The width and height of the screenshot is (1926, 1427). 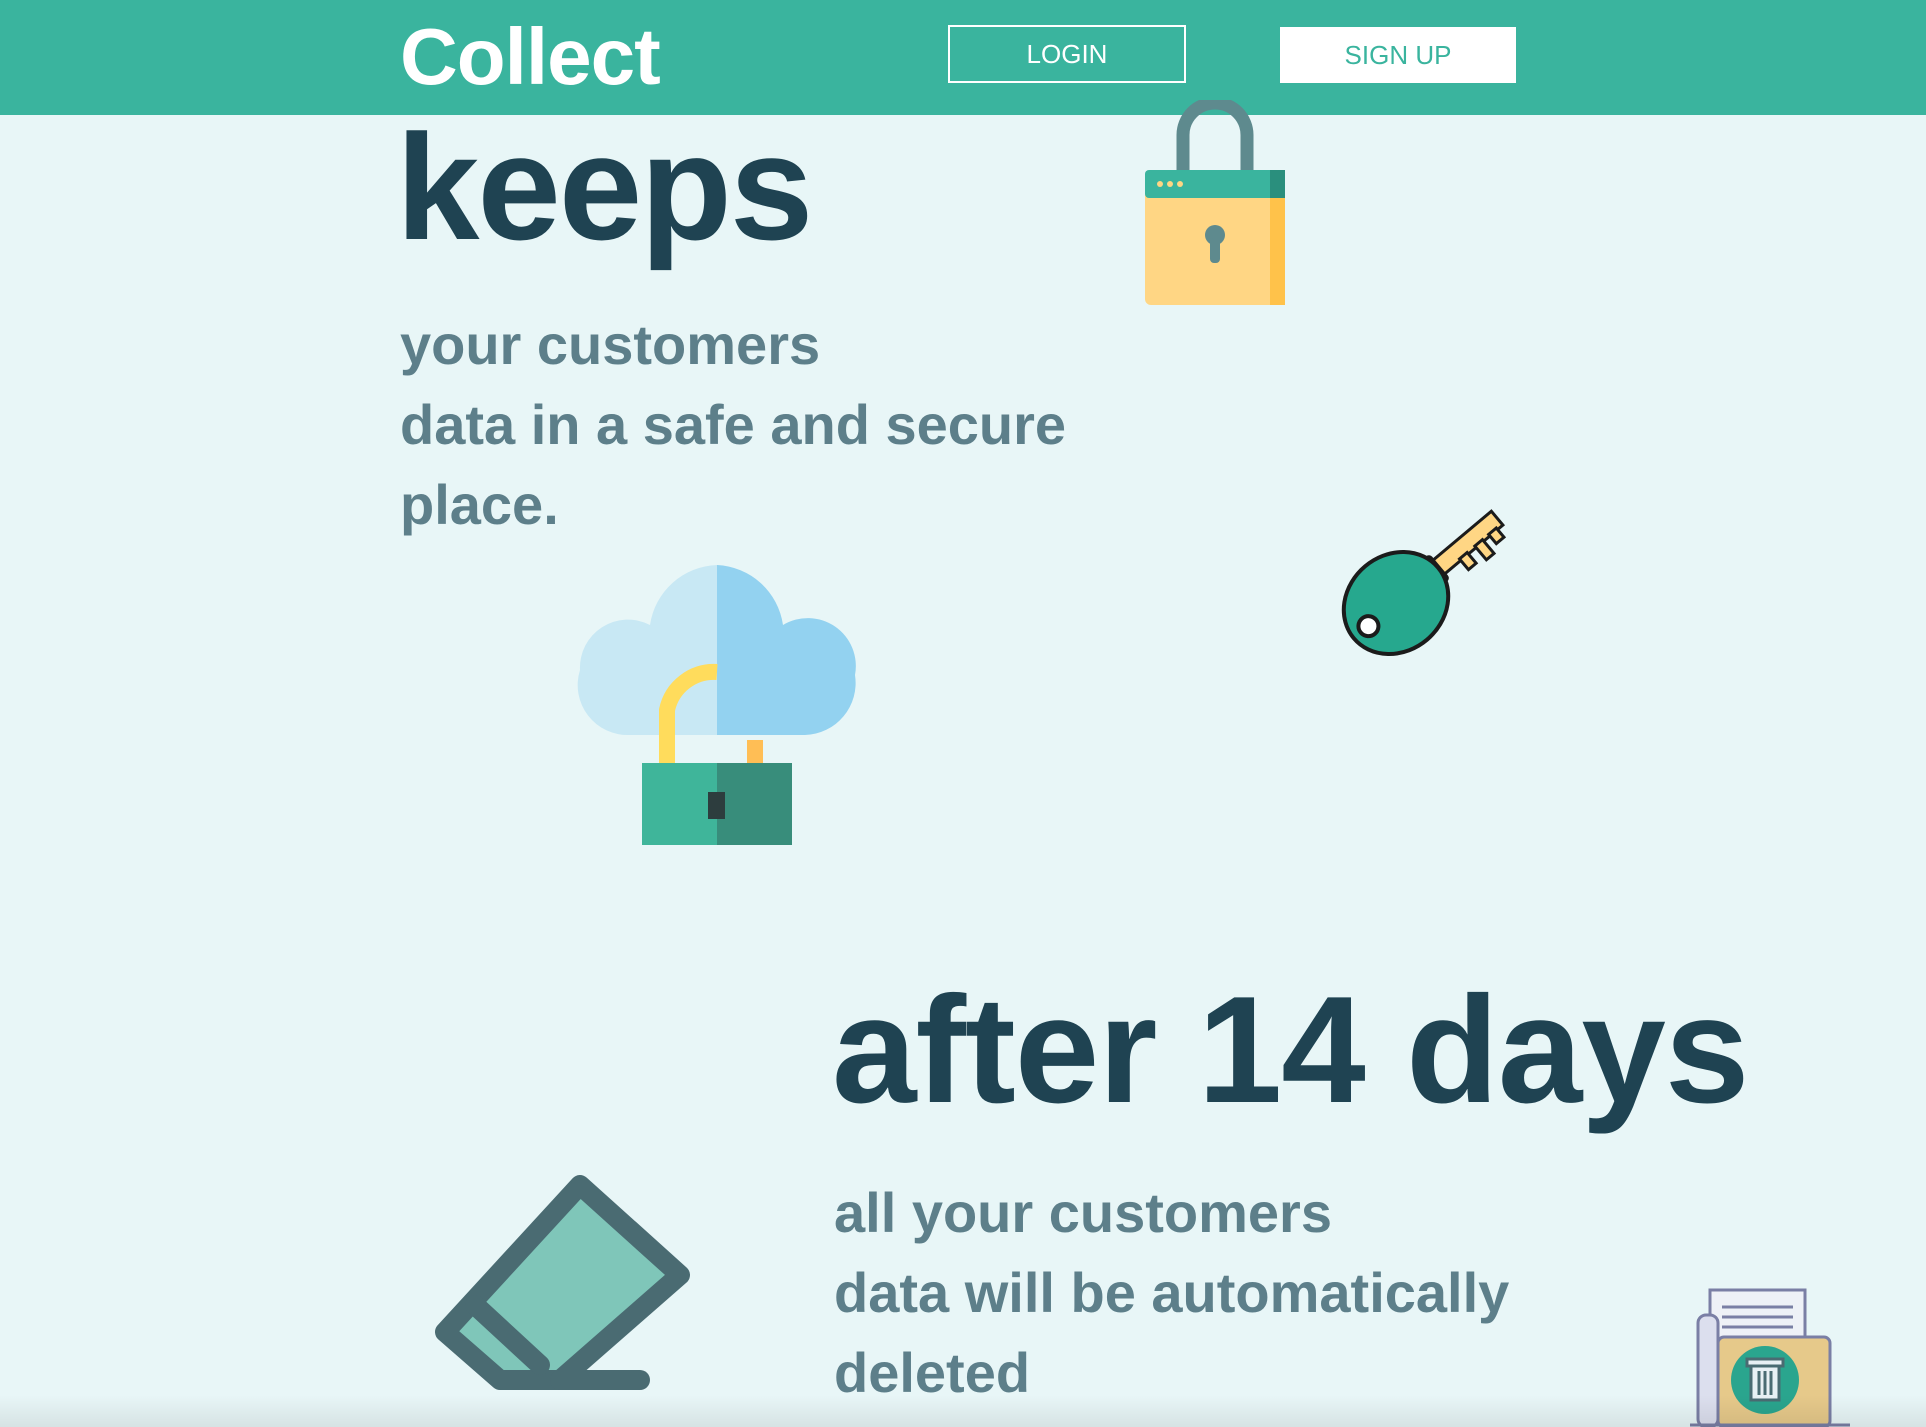 I want to click on cloud-lock-icon, so click(x=716, y=705).